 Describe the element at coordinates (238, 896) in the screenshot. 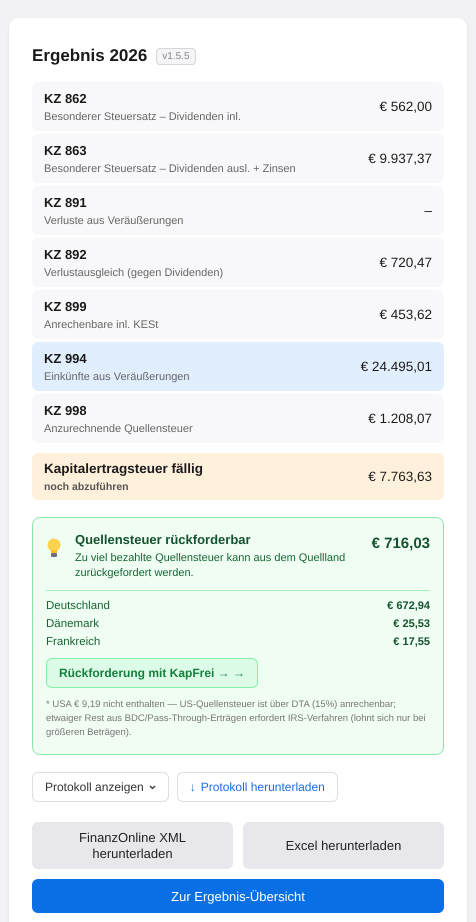

I see `overview-button: Zur Ergebnis-Übersicht` at that location.